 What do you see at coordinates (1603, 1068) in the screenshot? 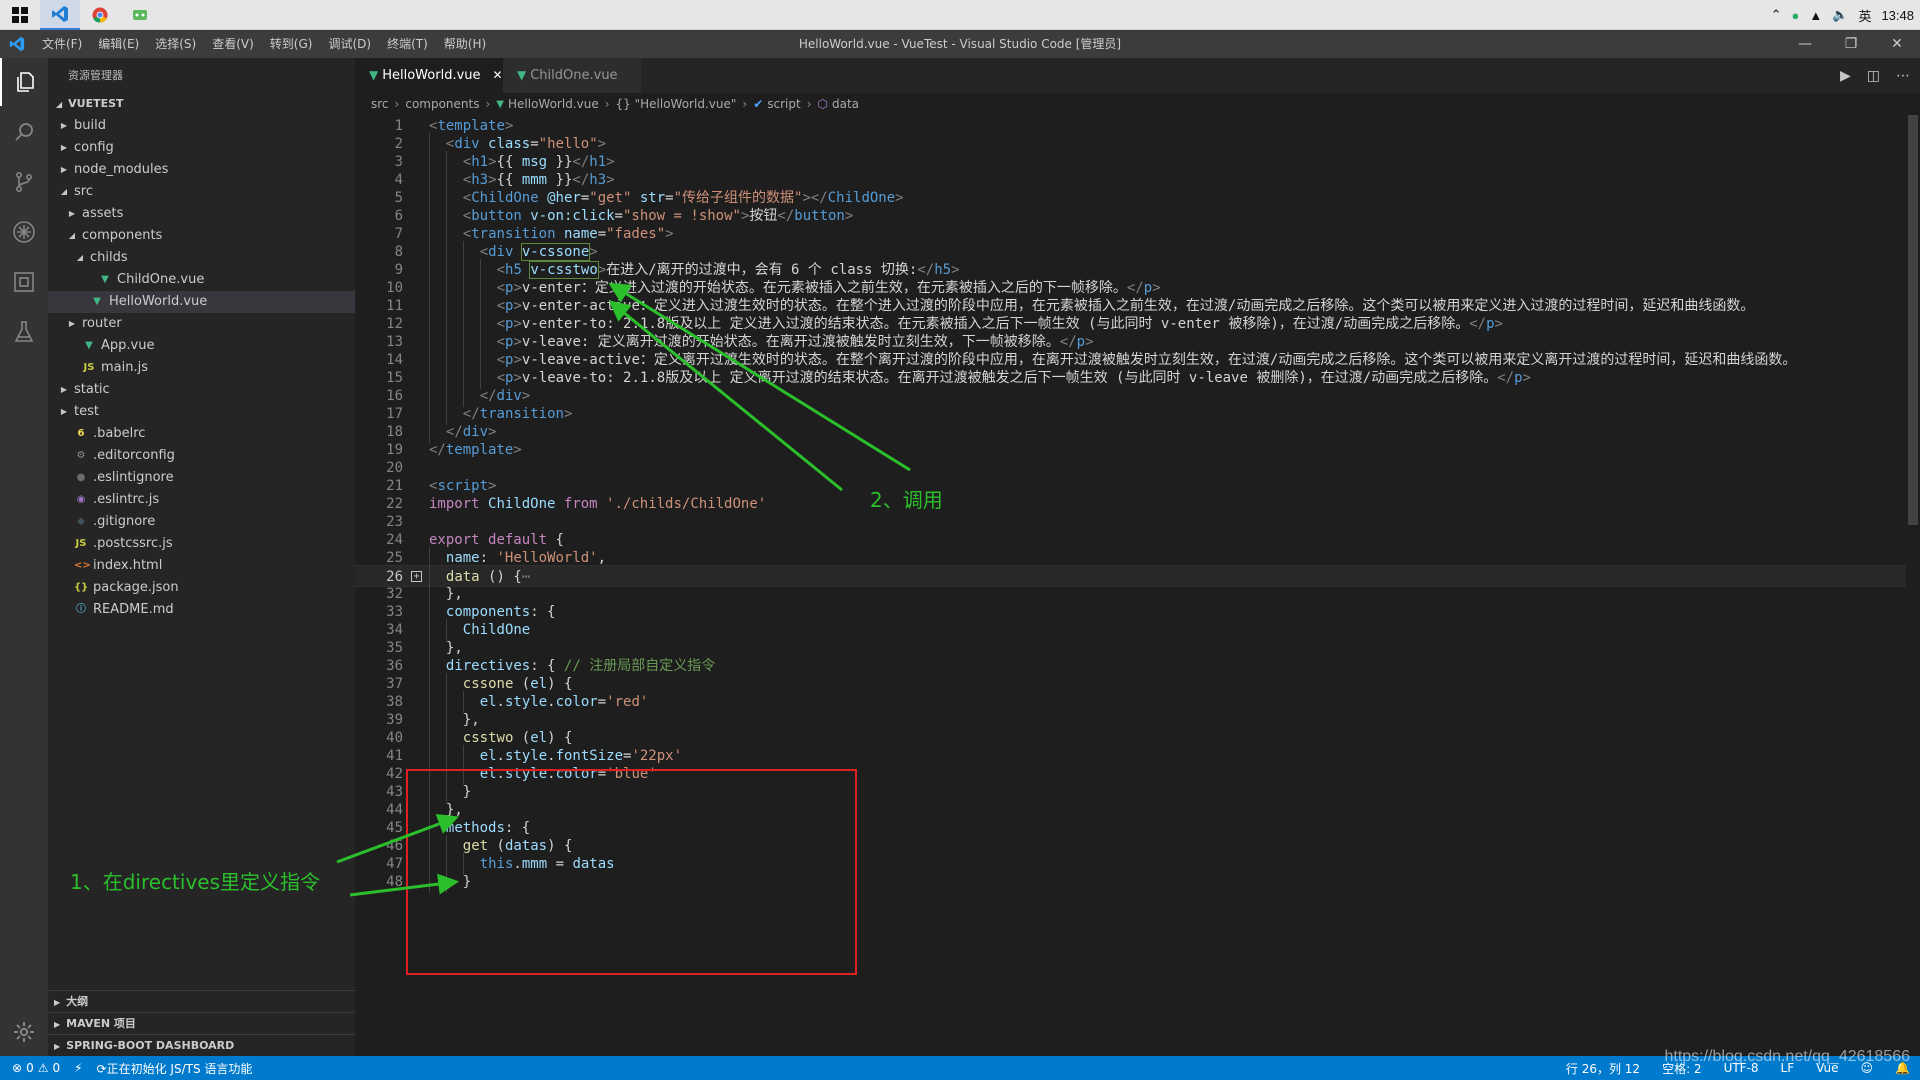
I see `cursor-position: 行 26，列 12` at bounding box center [1603, 1068].